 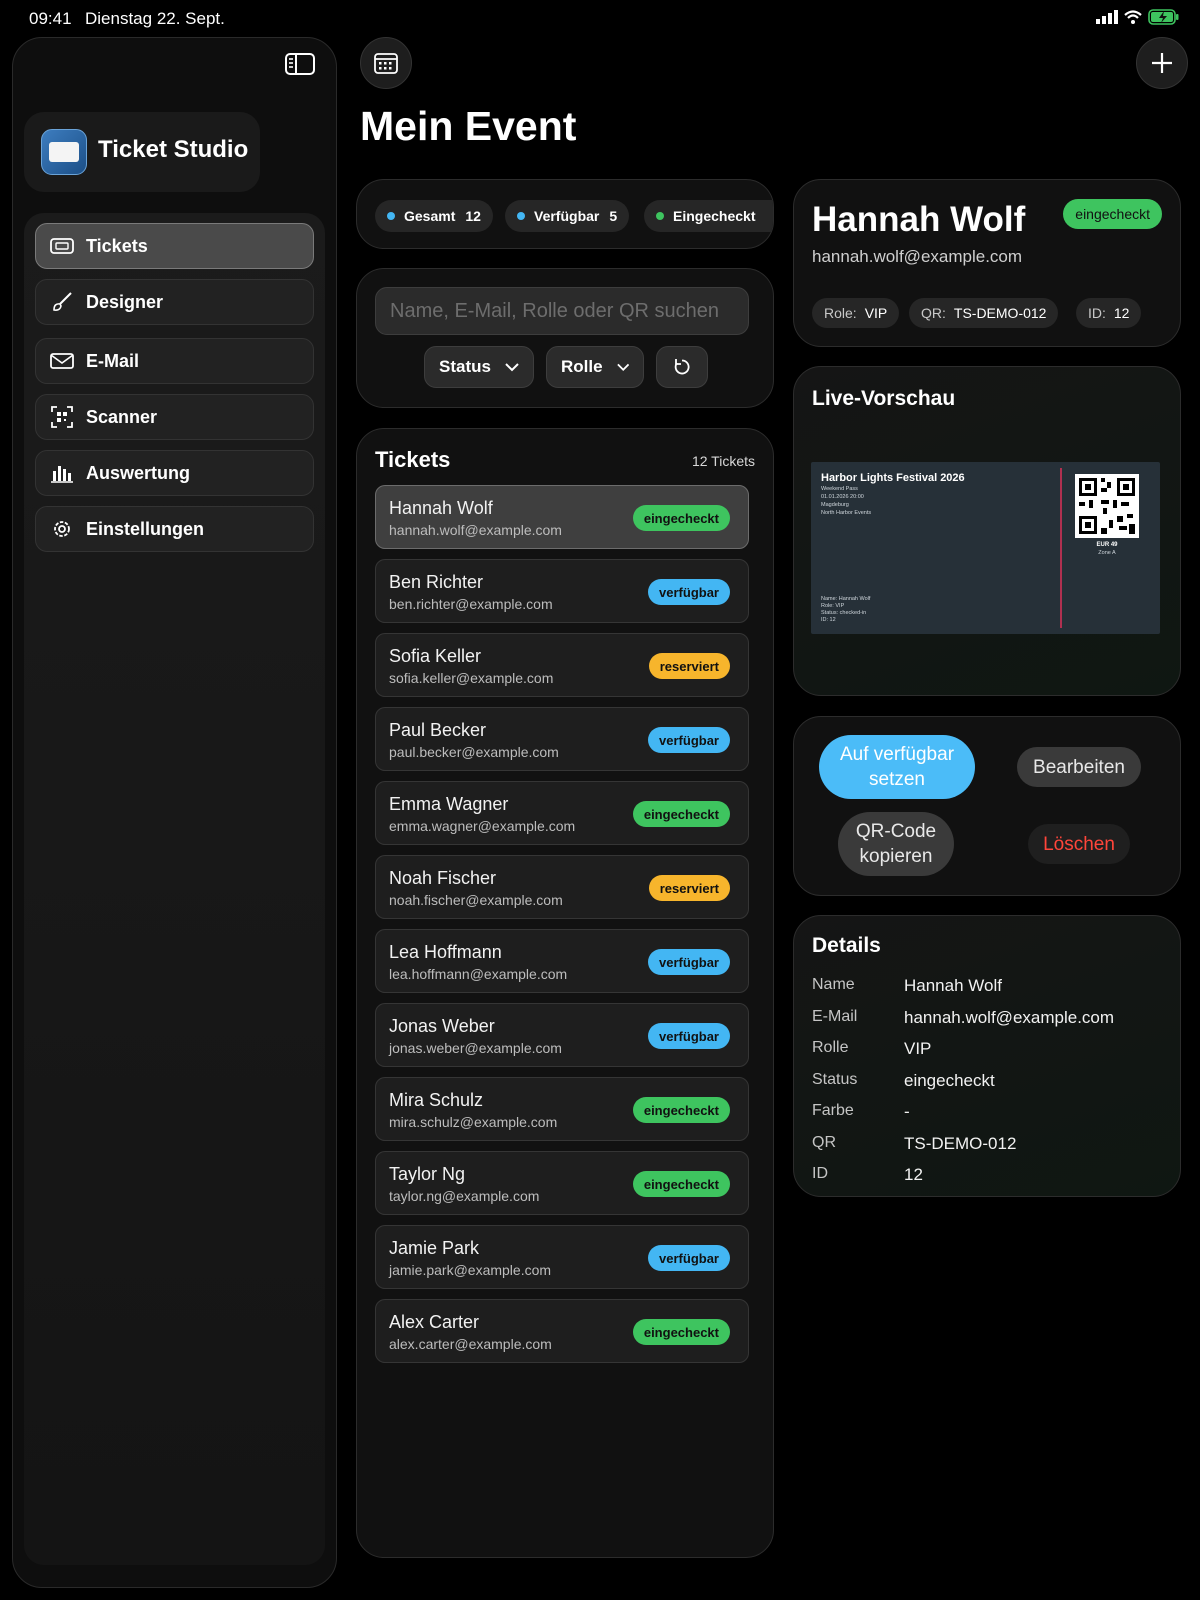 I want to click on ticket-email: alex.carter@example.com, so click(x=470, y=1344).